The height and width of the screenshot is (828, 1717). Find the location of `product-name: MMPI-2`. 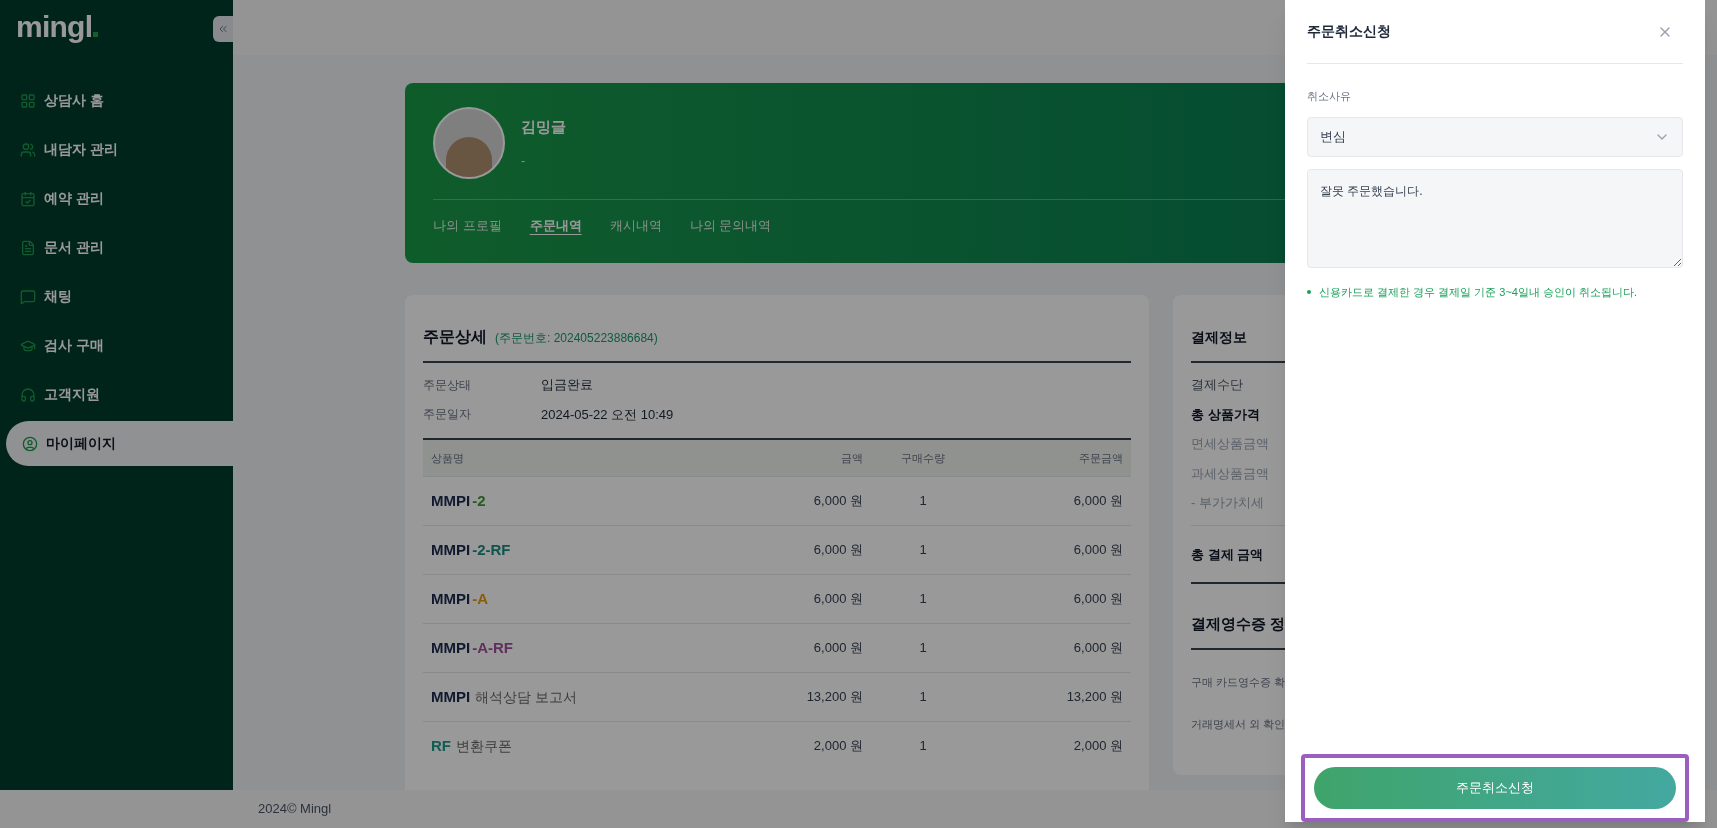

product-name: MMPI-2 is located at coordinates (458, 500).